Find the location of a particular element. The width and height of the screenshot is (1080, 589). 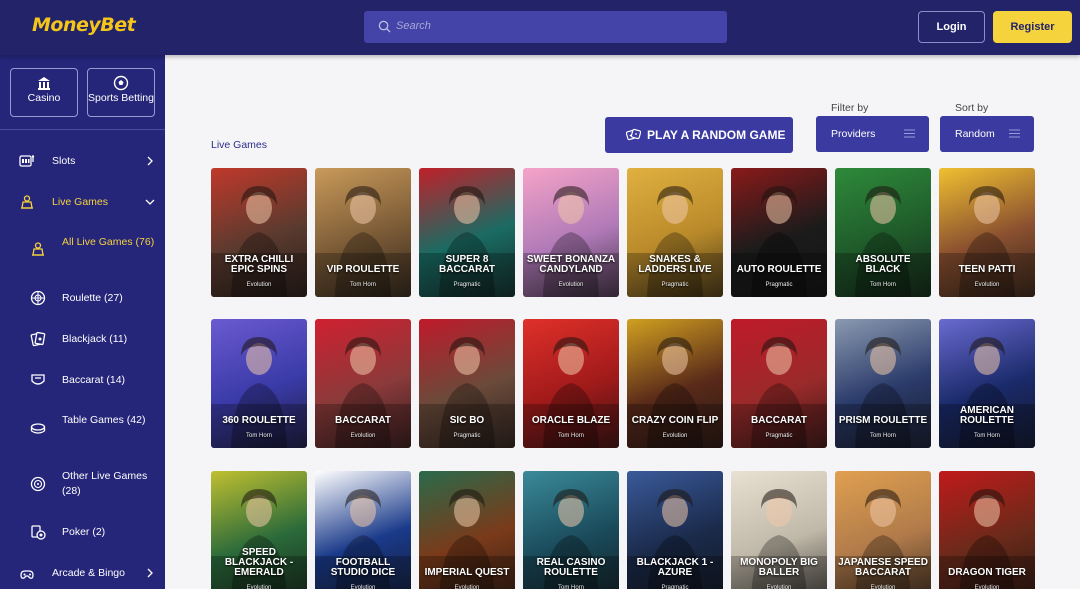

sidebar-item-slots: Slots is located at coordinates (82, 161).